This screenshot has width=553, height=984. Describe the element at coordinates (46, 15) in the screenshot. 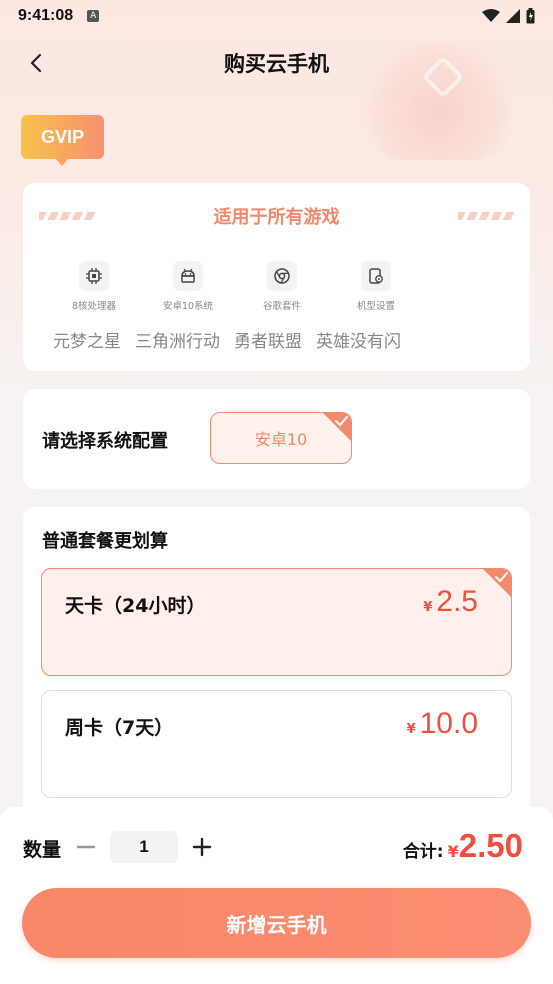

I see `status-time: 9:41:08` at that location.